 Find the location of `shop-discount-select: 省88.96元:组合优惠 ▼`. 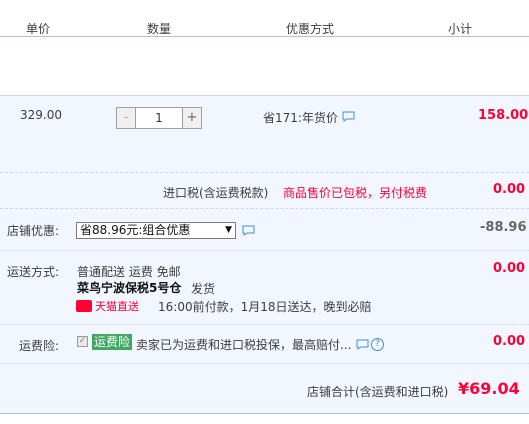

shop-discount-select: 省88.96元:组合优惠 ▼ is located at coordinates (156, 230).